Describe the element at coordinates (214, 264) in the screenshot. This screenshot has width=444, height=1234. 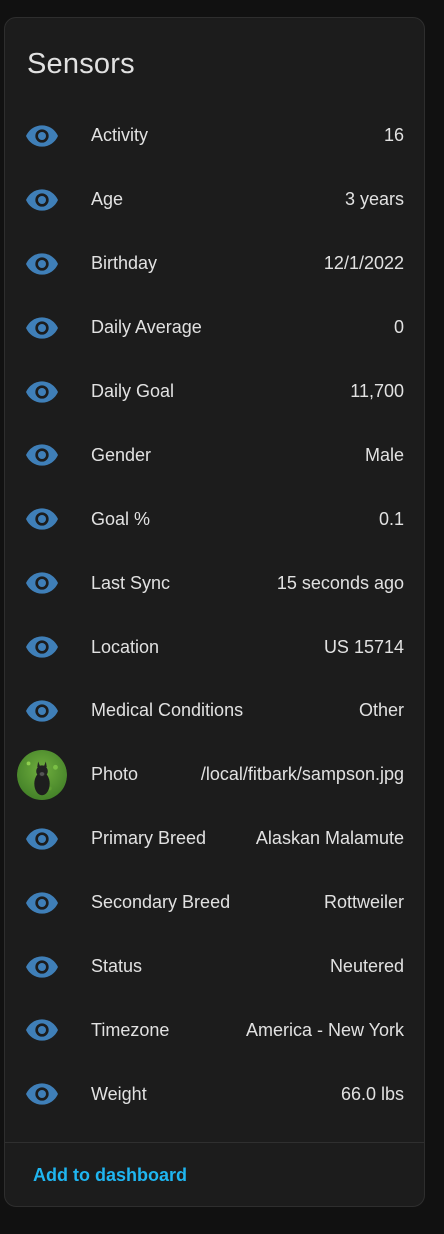
I see `sensor-row-birthday: Birthday 12/1/2022` at that location.